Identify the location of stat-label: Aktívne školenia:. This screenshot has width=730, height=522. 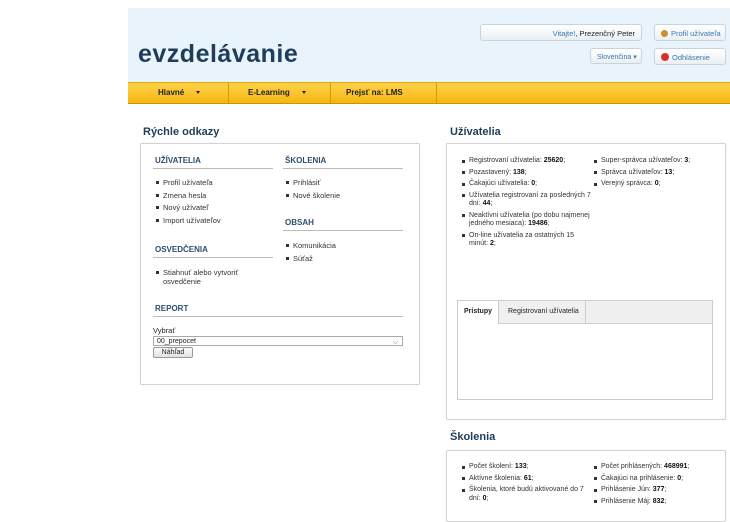
(495, 478).